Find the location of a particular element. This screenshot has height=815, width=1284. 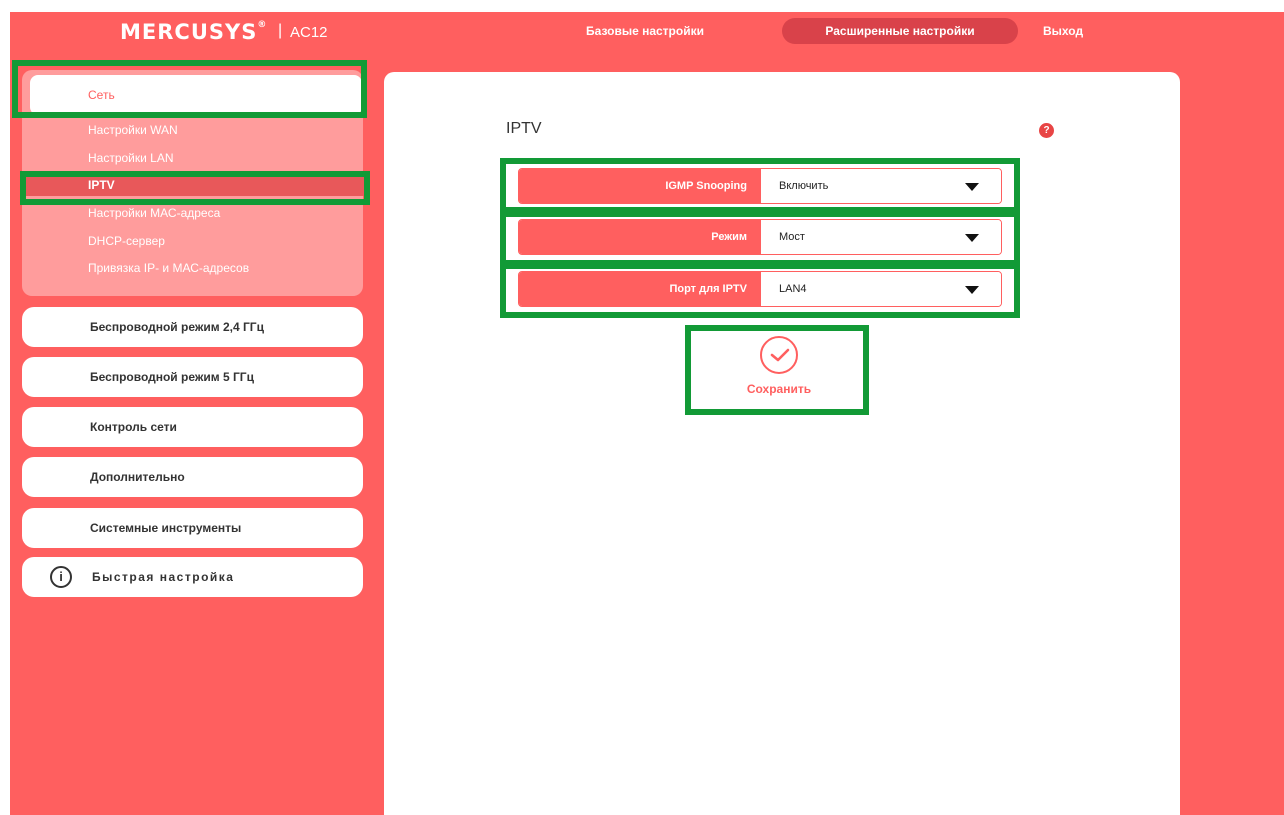

sidebar-subitem-lan: Настройки LAN is located at coordinates (192, 158).